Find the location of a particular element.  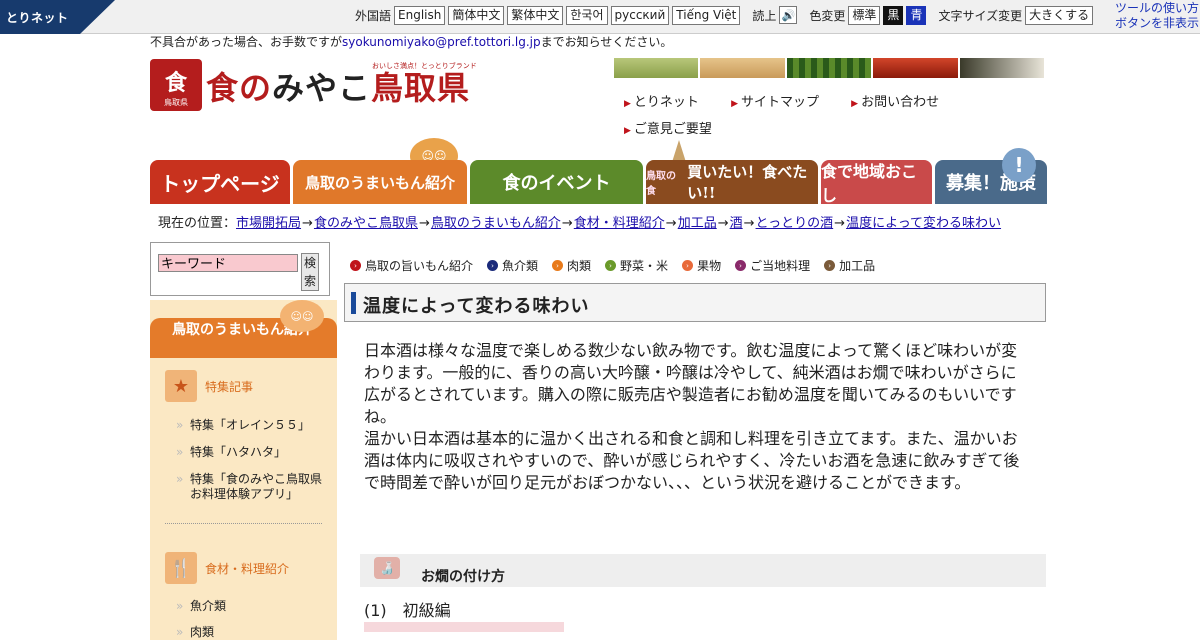

search-button: 検索 is located at coordinates (310, 272).